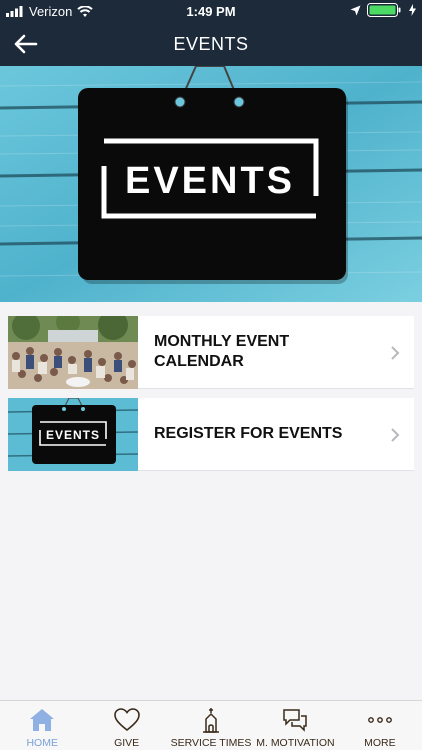 Image resolution: width=422 pixels, height=750 pixels. I want to click on crowd-image, so click(73, 352).